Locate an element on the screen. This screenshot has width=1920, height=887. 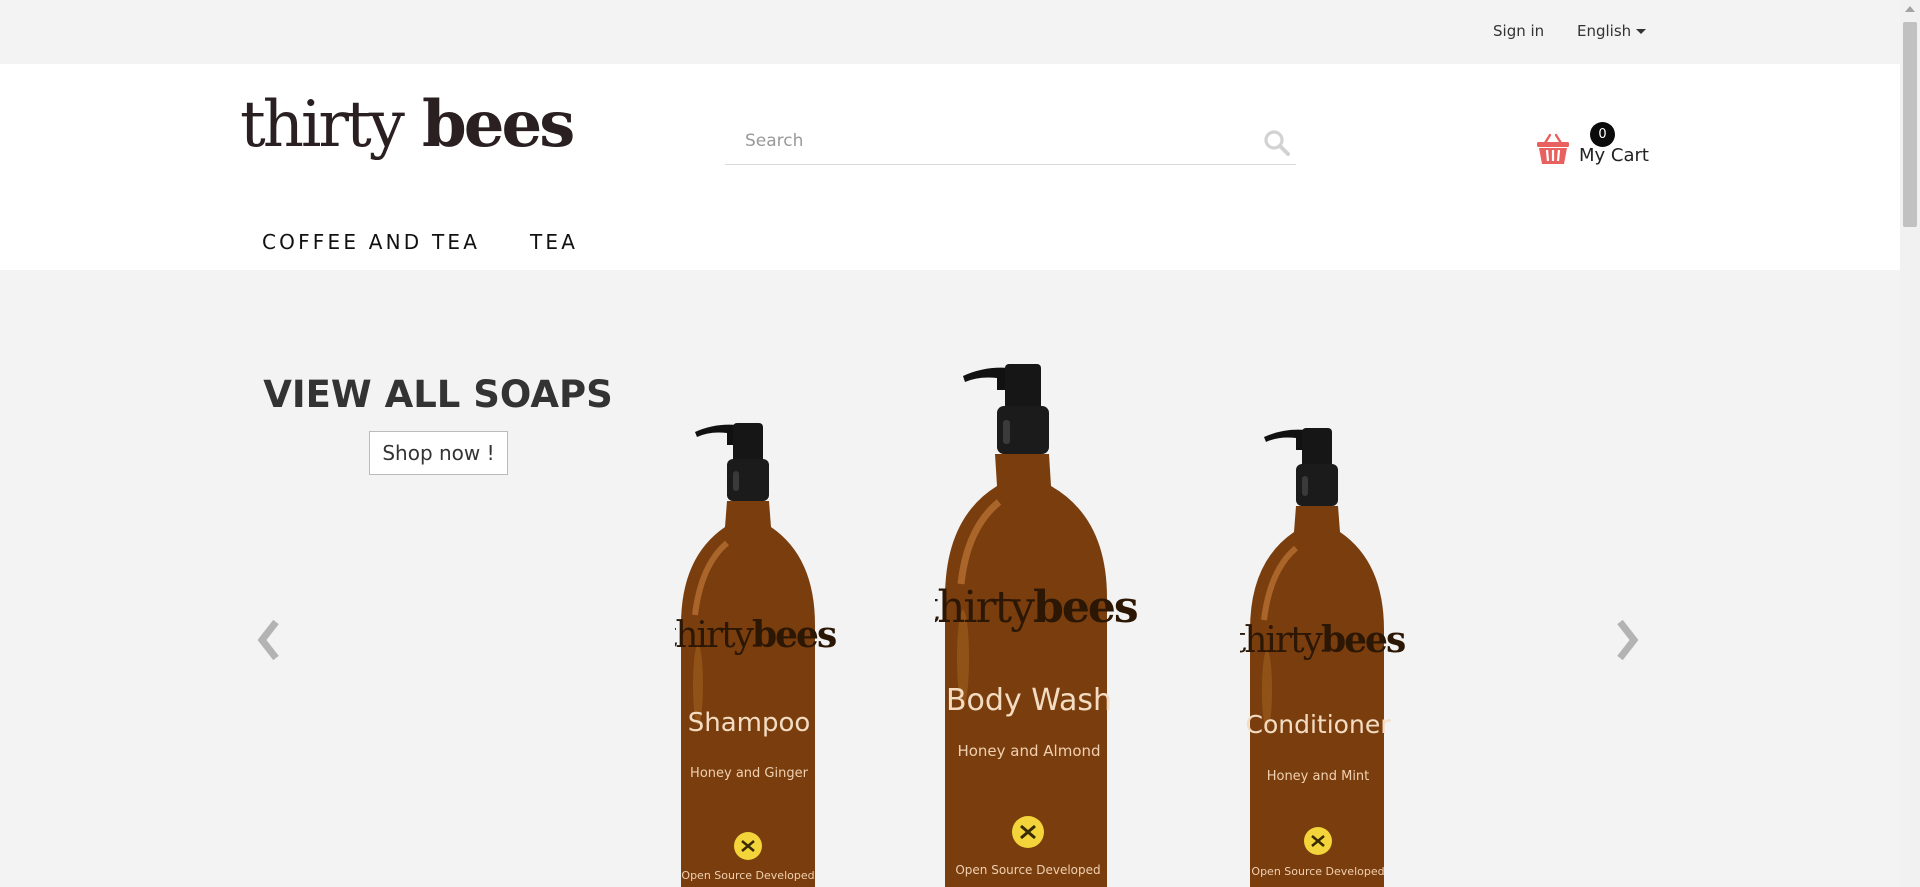
cart-label: My Cart is located at coordinates (1614, 155).